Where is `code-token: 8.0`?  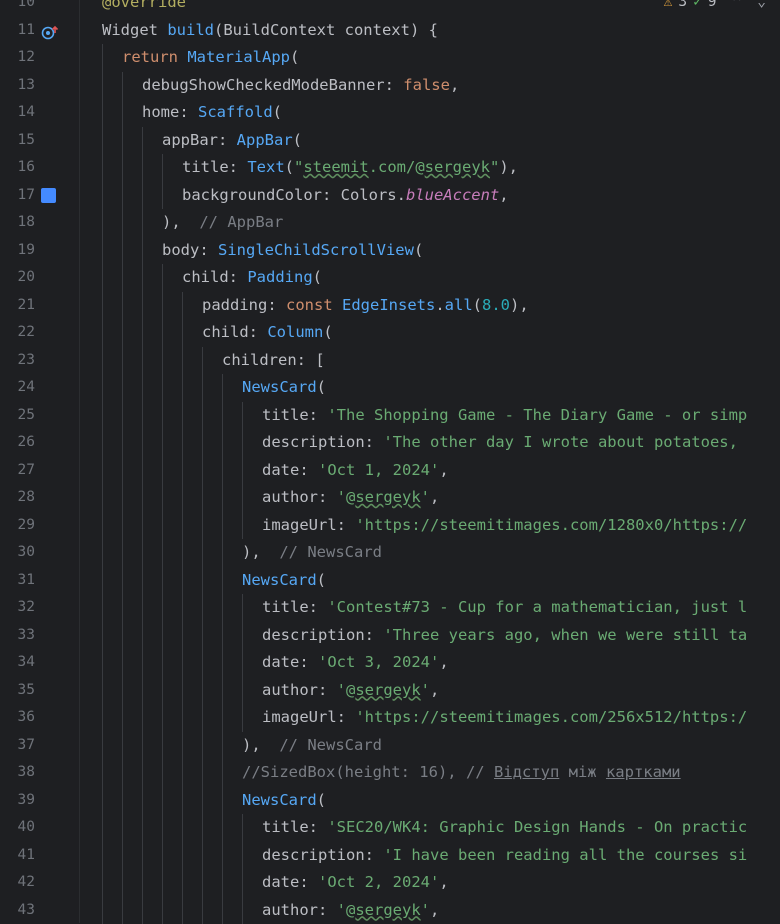
code-token: 8.0 is located at coordinates (496, 305).